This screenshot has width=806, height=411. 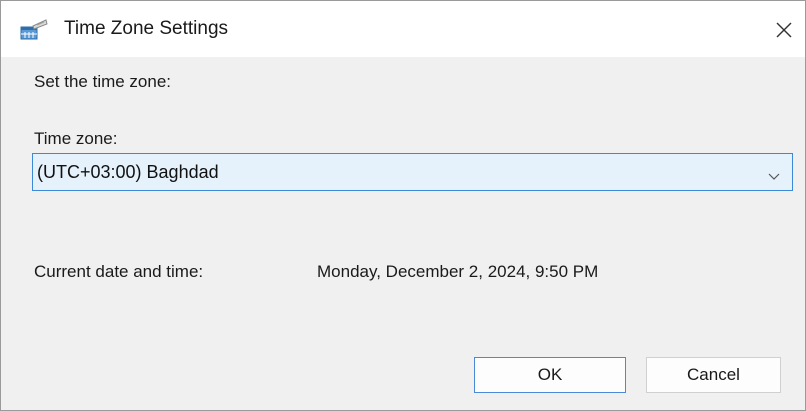 I want to click on window-title: Time Zone Settings, so click(x=146, y=28).